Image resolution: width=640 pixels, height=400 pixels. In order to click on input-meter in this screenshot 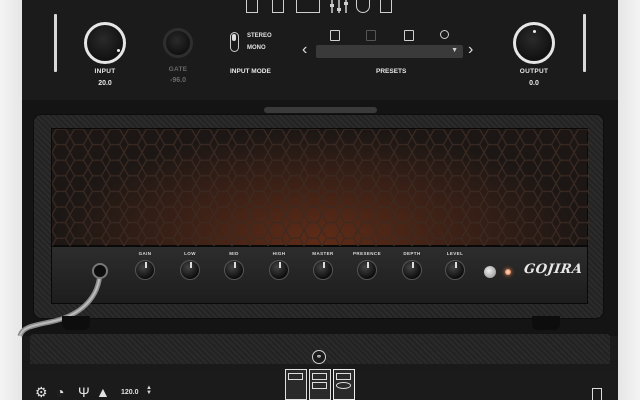, I will do `click(55, 43)`.